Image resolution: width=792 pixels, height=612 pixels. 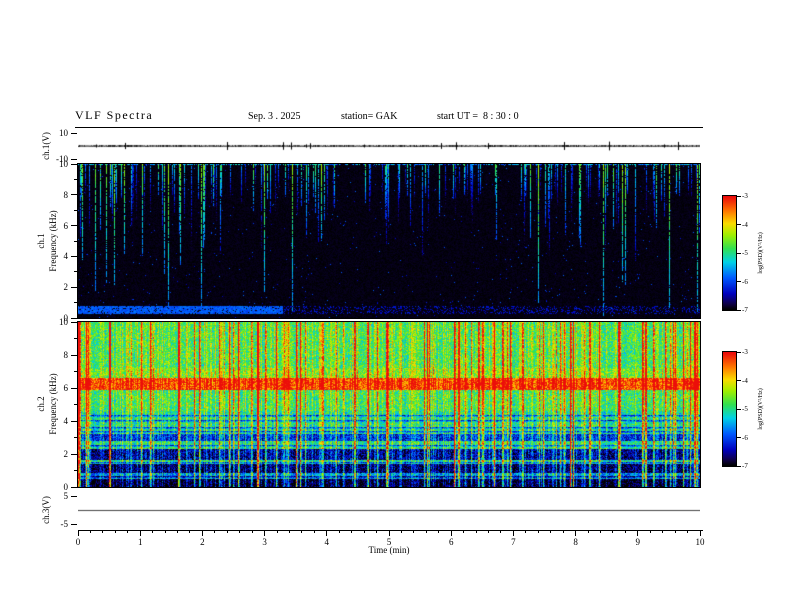 I want to click on ch2-channel-axis-label: ch.2, so click(x=41, y=404).